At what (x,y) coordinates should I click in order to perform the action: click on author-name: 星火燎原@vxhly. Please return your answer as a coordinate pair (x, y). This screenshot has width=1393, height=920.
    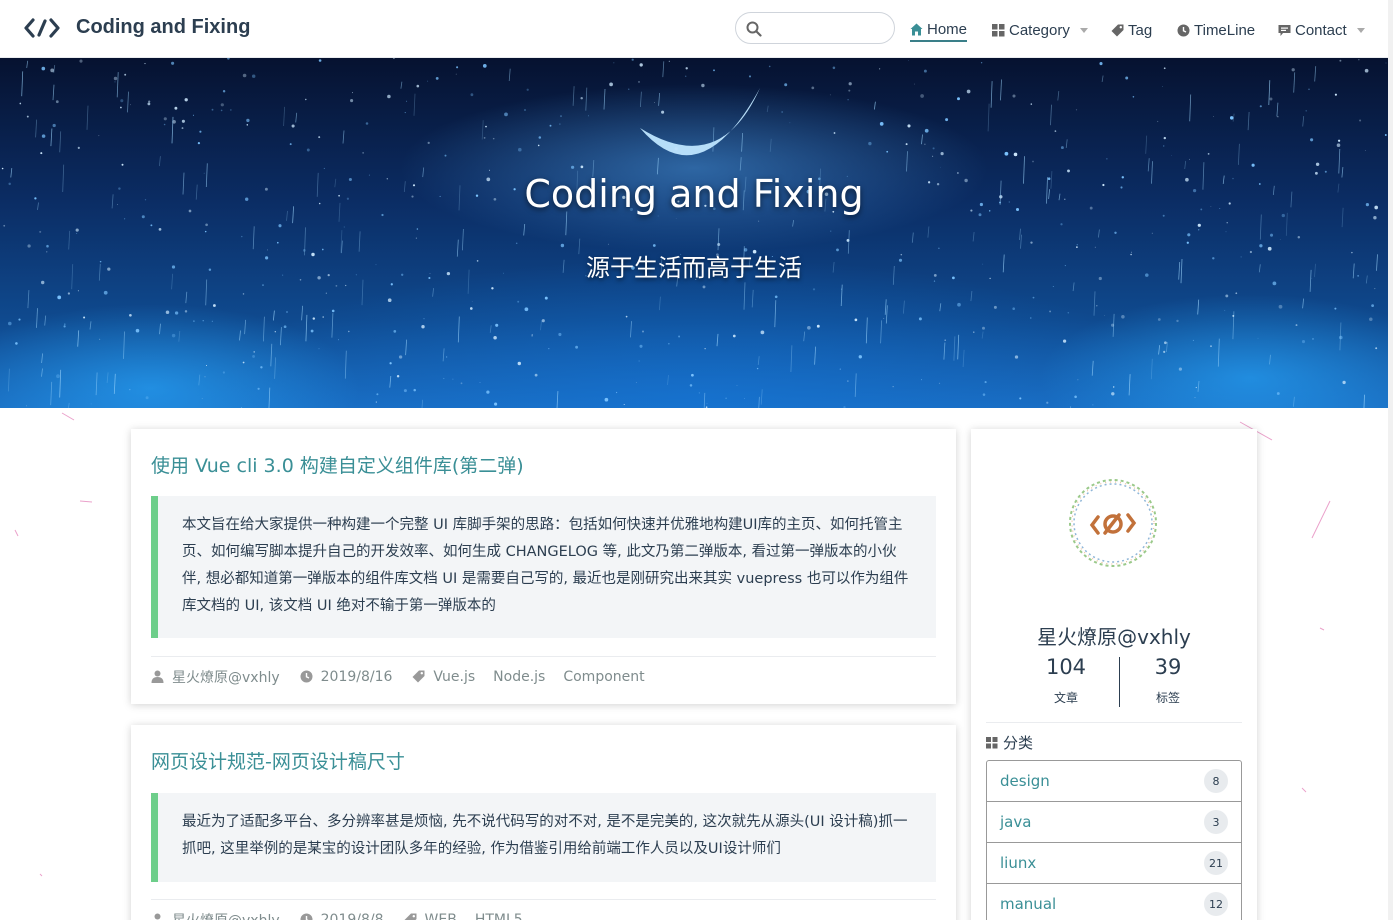
    Looking at the image, I should click on (1114, 637).